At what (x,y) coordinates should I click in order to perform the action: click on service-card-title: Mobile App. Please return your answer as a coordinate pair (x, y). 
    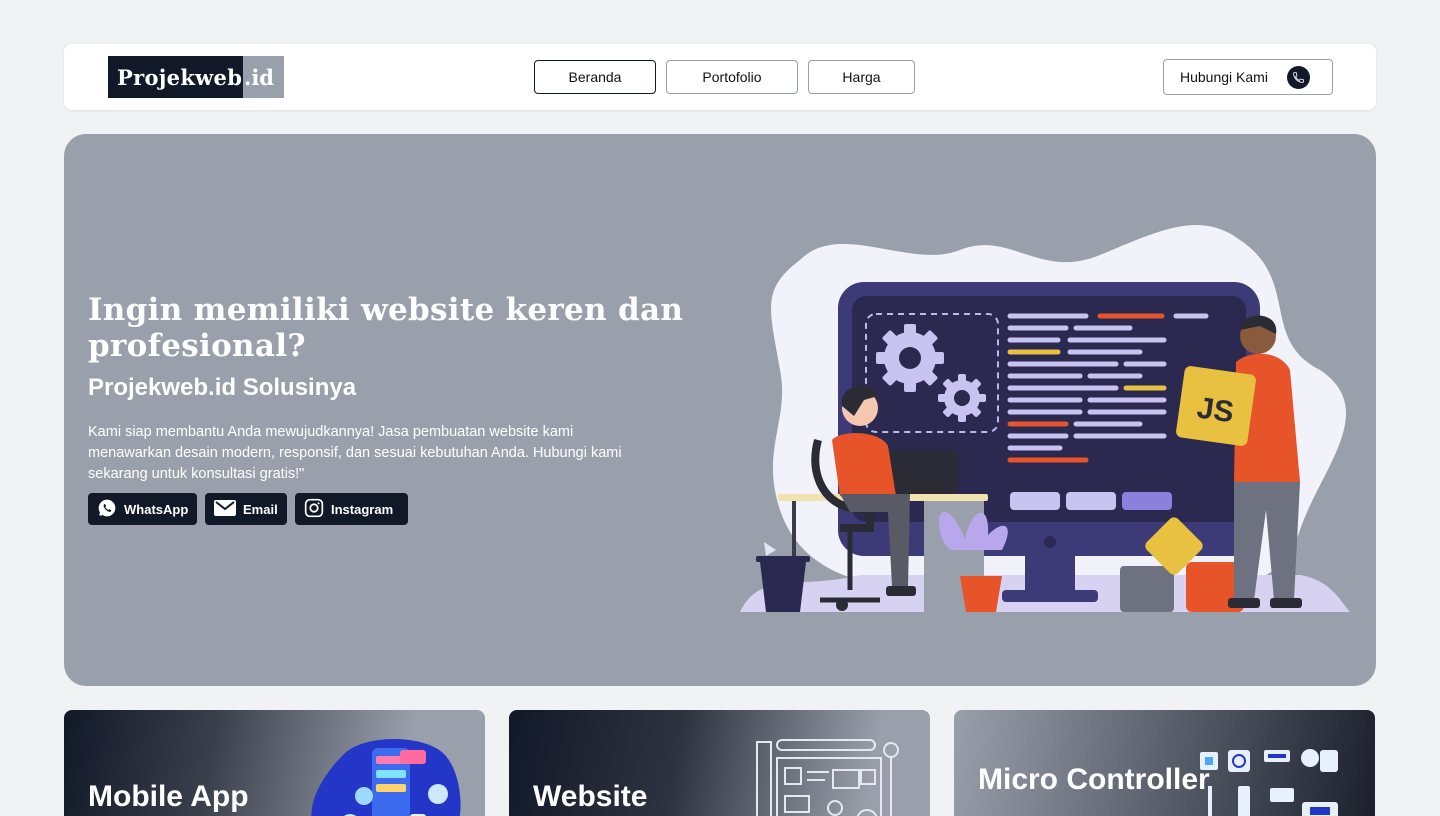
    Looking at the image, I should click on (168, 796).